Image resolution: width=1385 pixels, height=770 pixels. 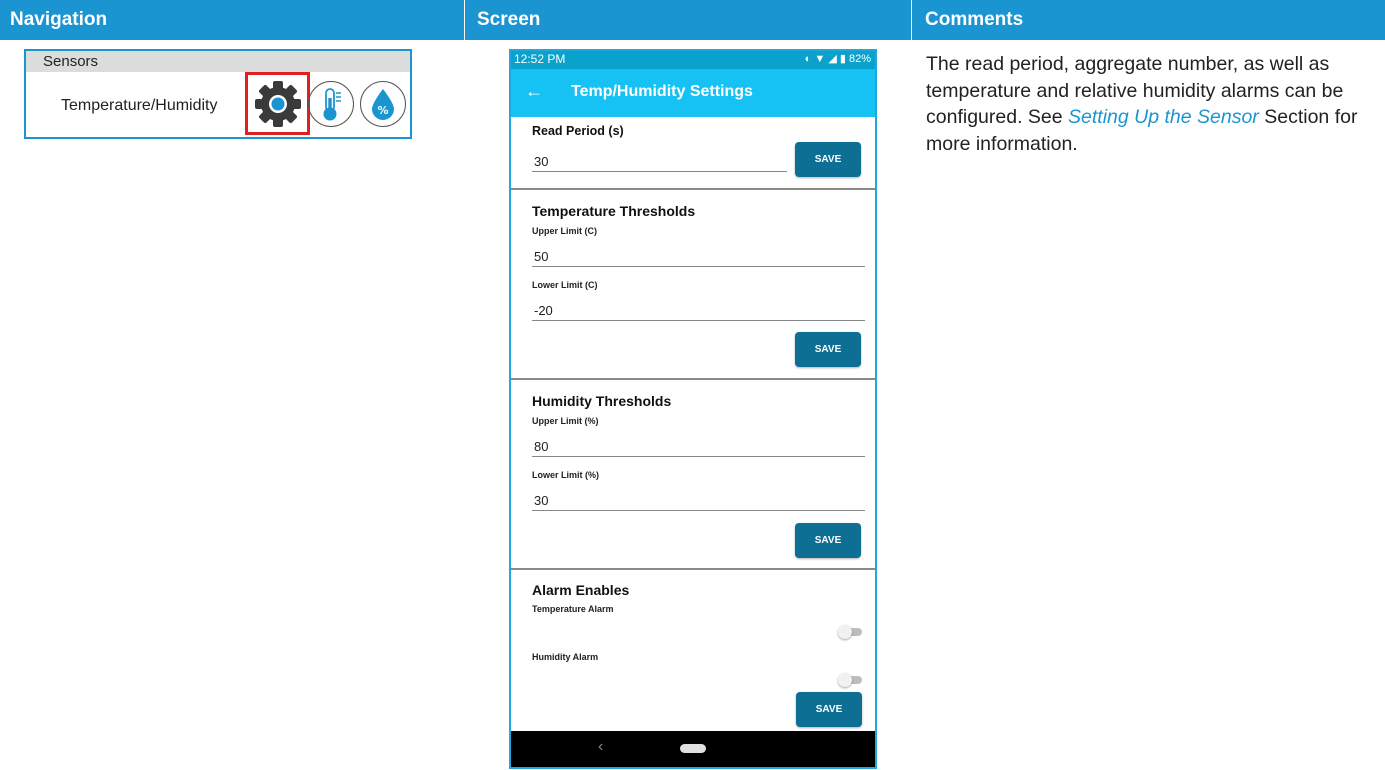 What do you see at coordinates (829, 709) in the screenshot?
I see `save-alarms-button: SAVE` at bounding box center [829, 709].